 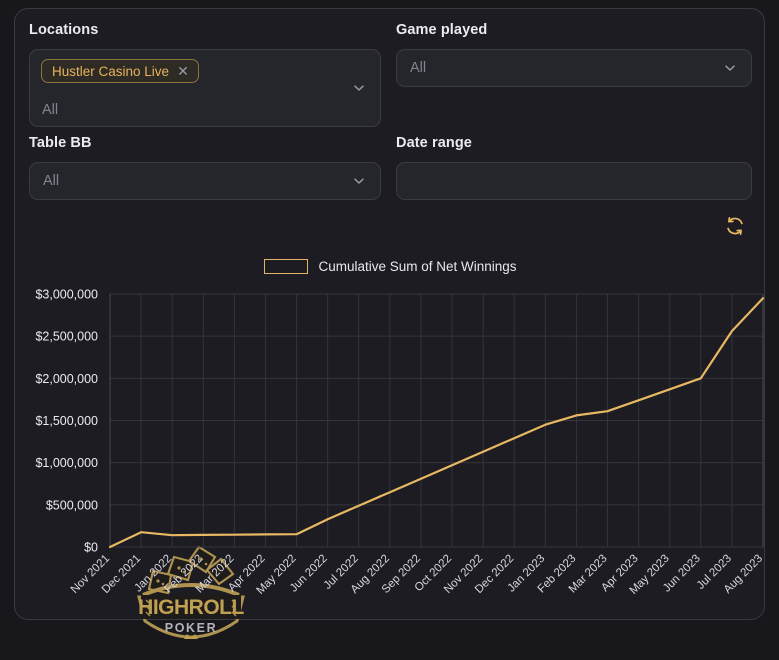 I want to click on close-x-icon: ✕, so click(x=183, y=71).